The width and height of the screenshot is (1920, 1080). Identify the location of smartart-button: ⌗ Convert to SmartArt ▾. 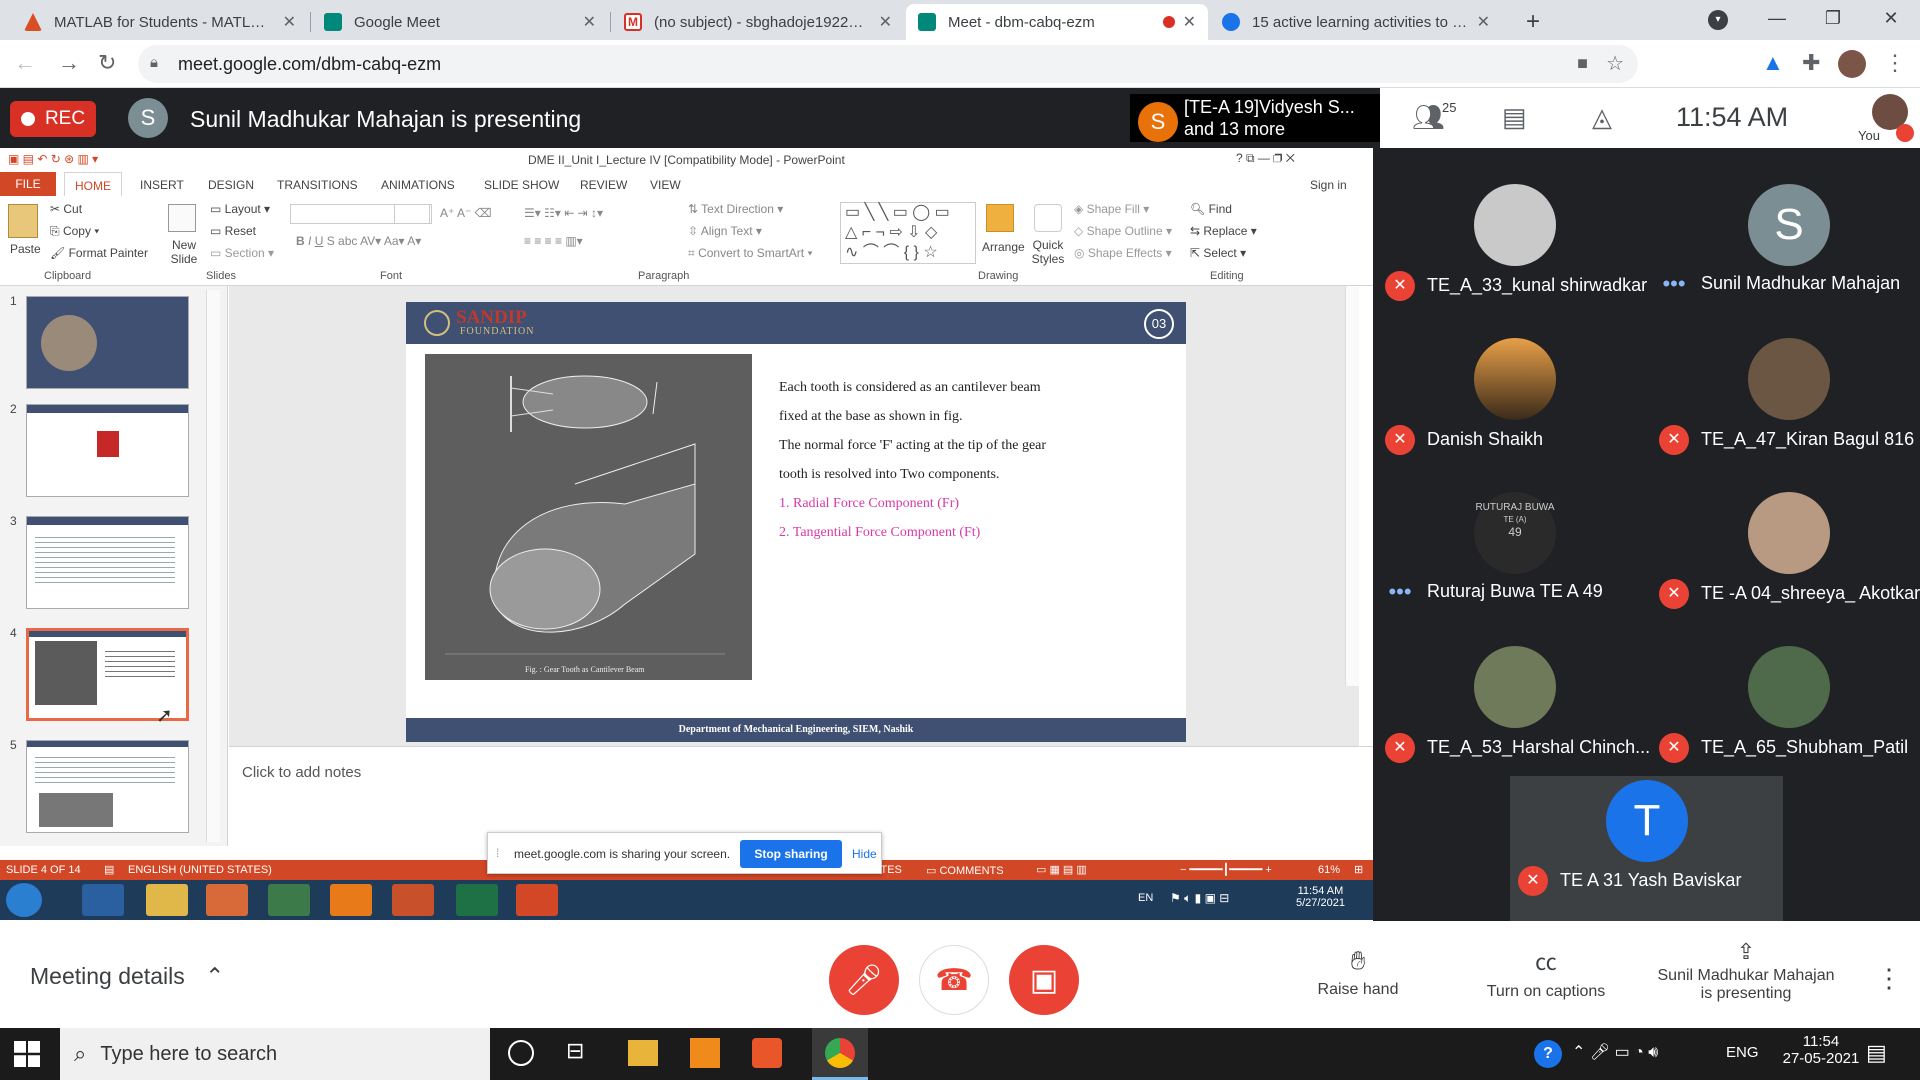
(750, 253).